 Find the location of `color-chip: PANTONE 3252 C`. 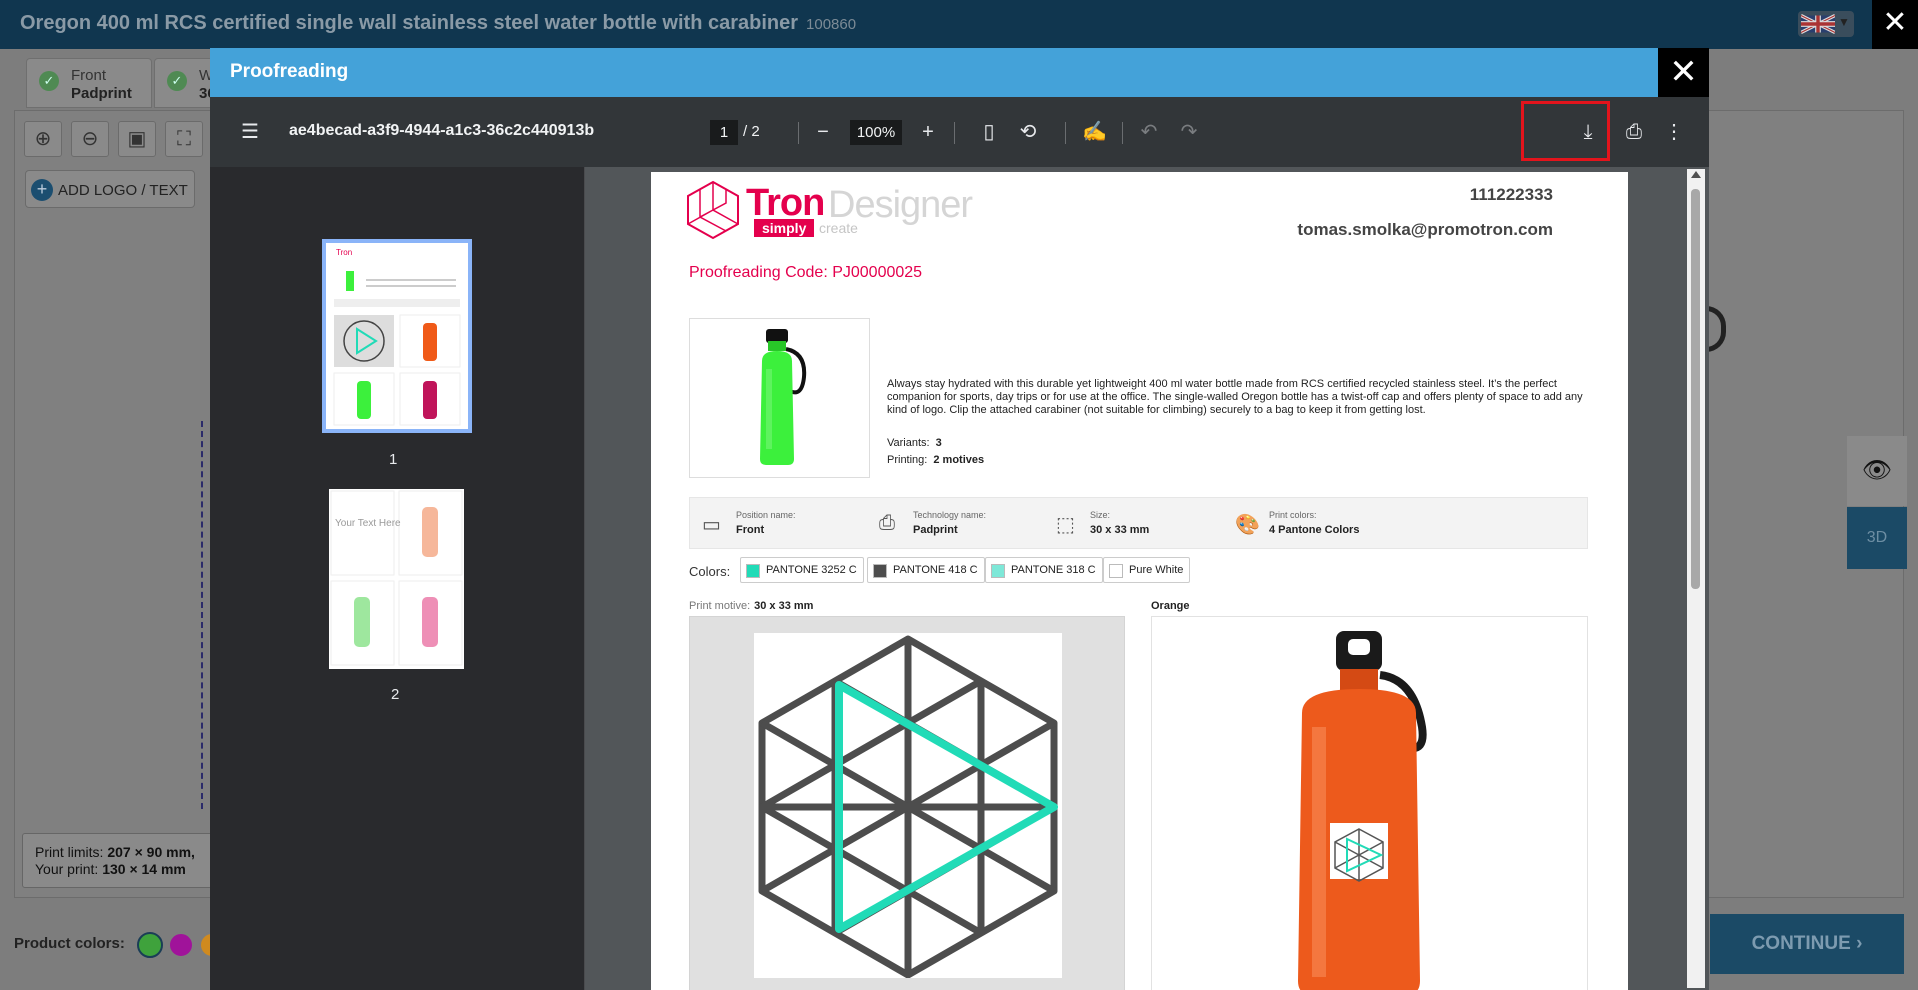

color-chip: PANTONE 3252 C is located at coordinates (802, 570).